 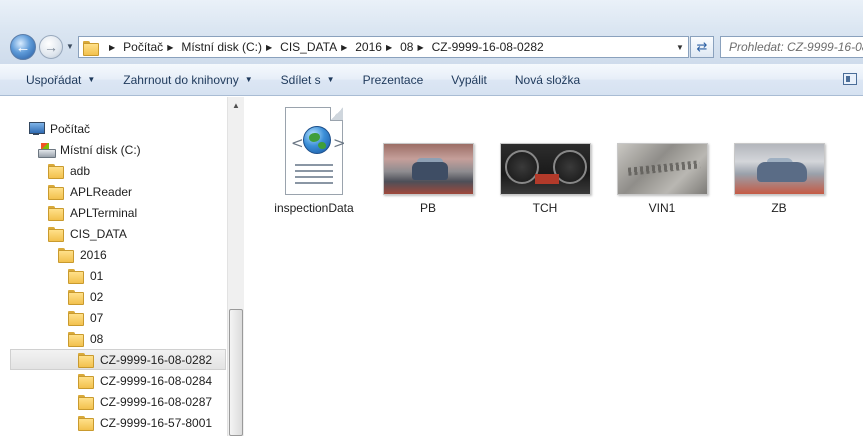 I want to click on breadcrumb-item: CZ-9999-16-08-0282, so click(x=488, y=47).